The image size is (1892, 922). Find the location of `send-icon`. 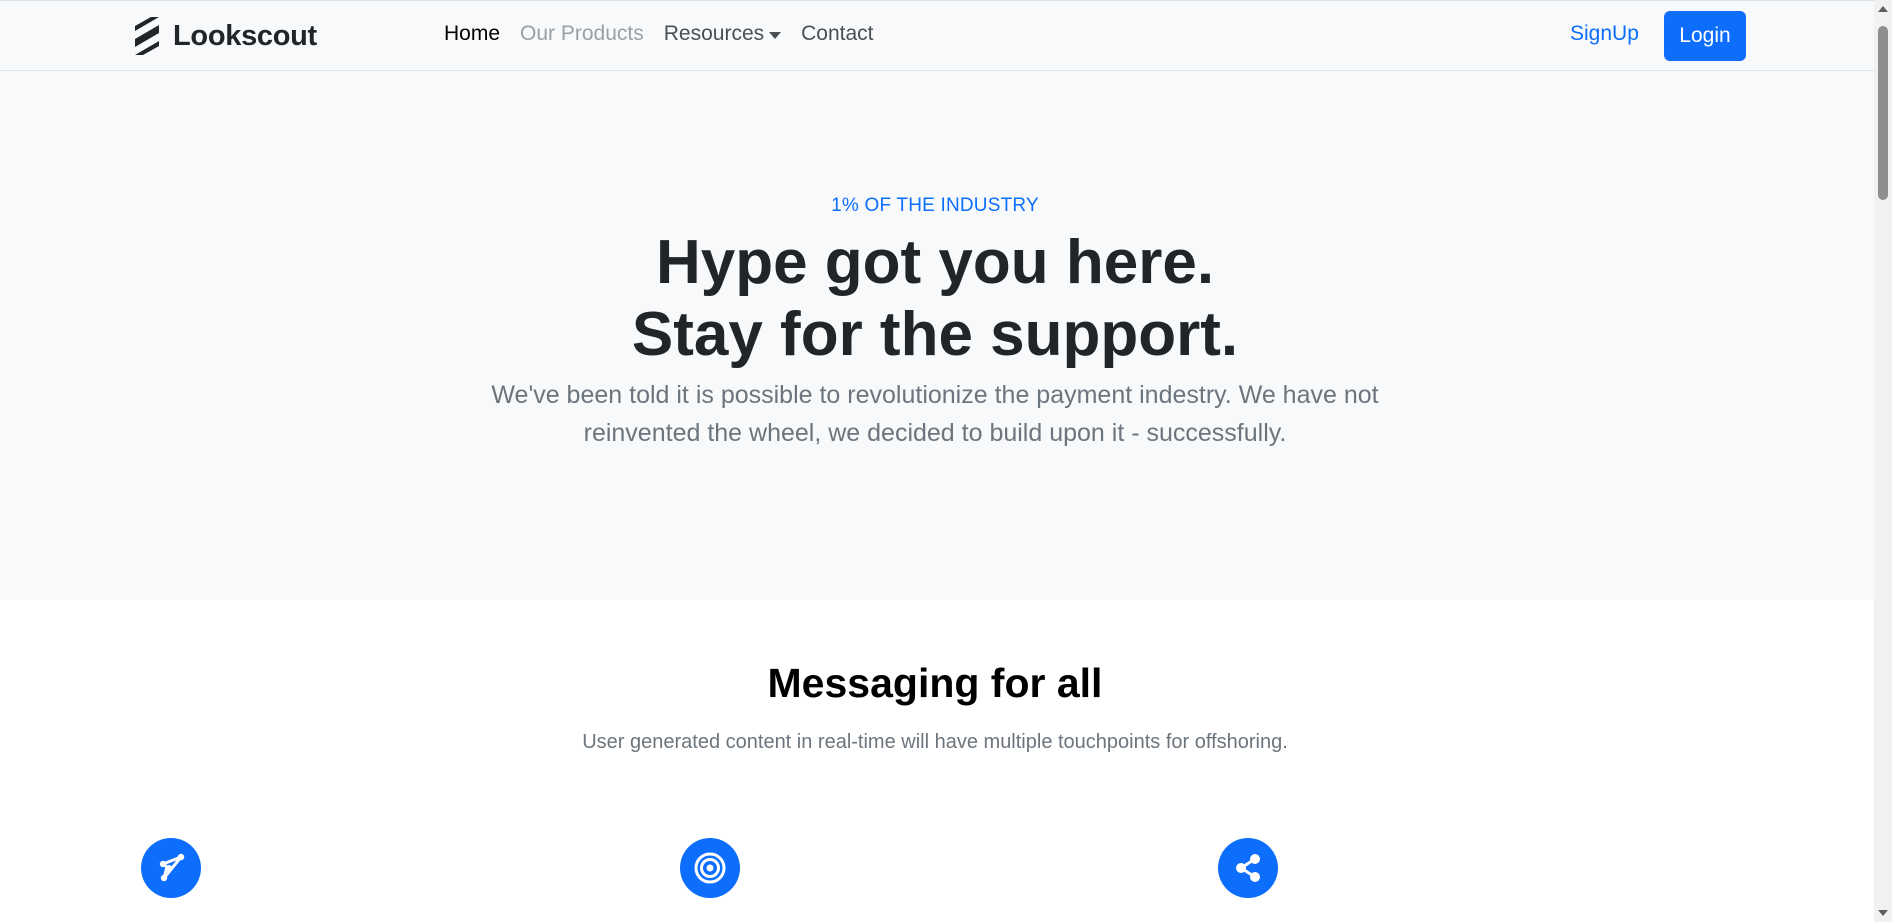

send-icon is located at coordinates (172, 867).